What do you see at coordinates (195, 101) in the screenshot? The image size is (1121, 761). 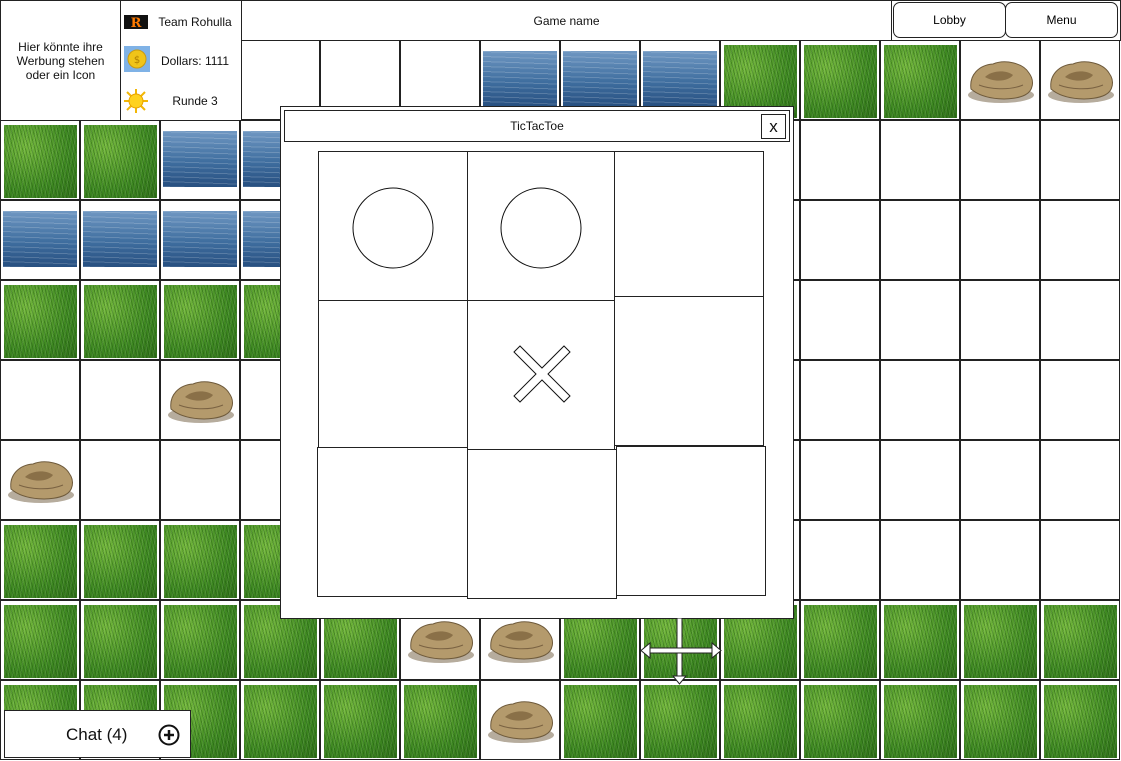 I see `round-number: Runde 3` at bounding box center [195, 101].